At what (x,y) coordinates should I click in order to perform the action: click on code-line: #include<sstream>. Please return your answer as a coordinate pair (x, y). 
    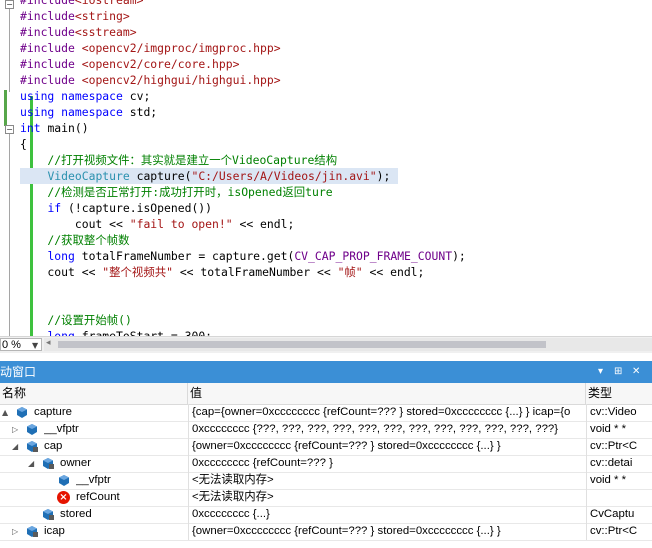
    Looking at the image, I should click on (78, 32).